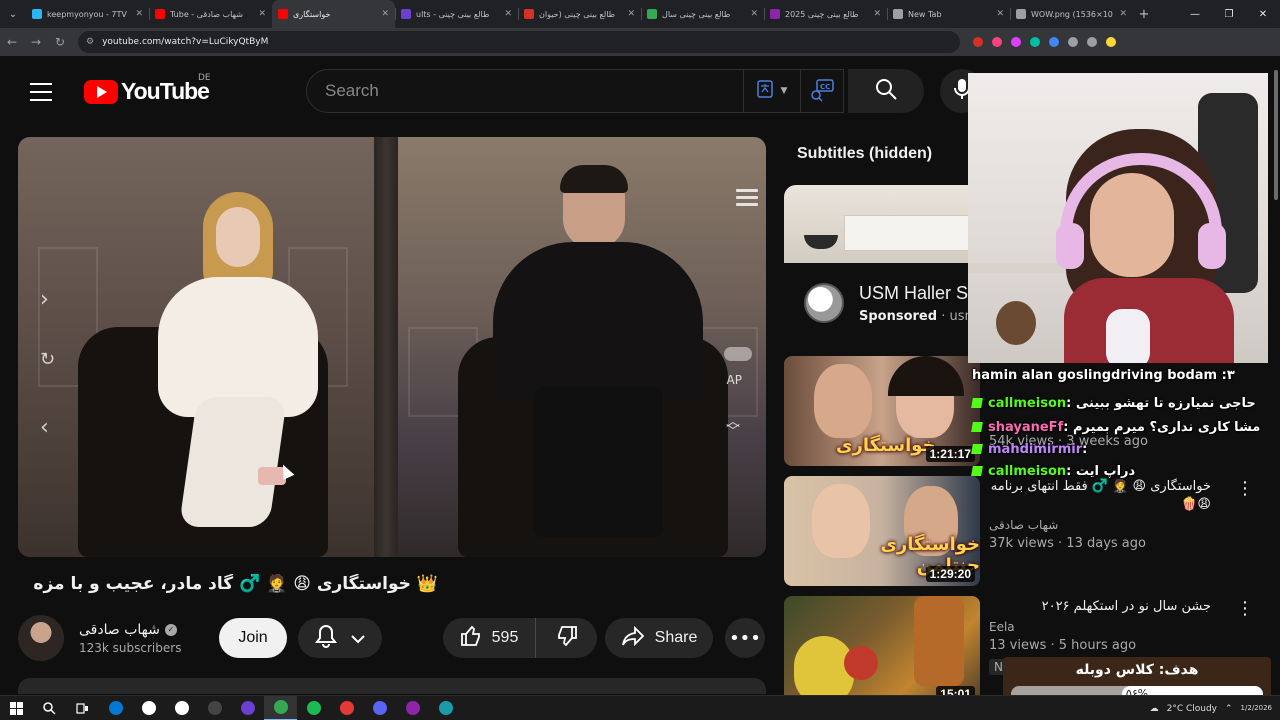 This screenshot has height=720, width=1280. What do you see at coordinates (733, 427) in the screenshot?
I see `expand-collapse-icon: ︿ ﹀` at bounding box center [733, 427].